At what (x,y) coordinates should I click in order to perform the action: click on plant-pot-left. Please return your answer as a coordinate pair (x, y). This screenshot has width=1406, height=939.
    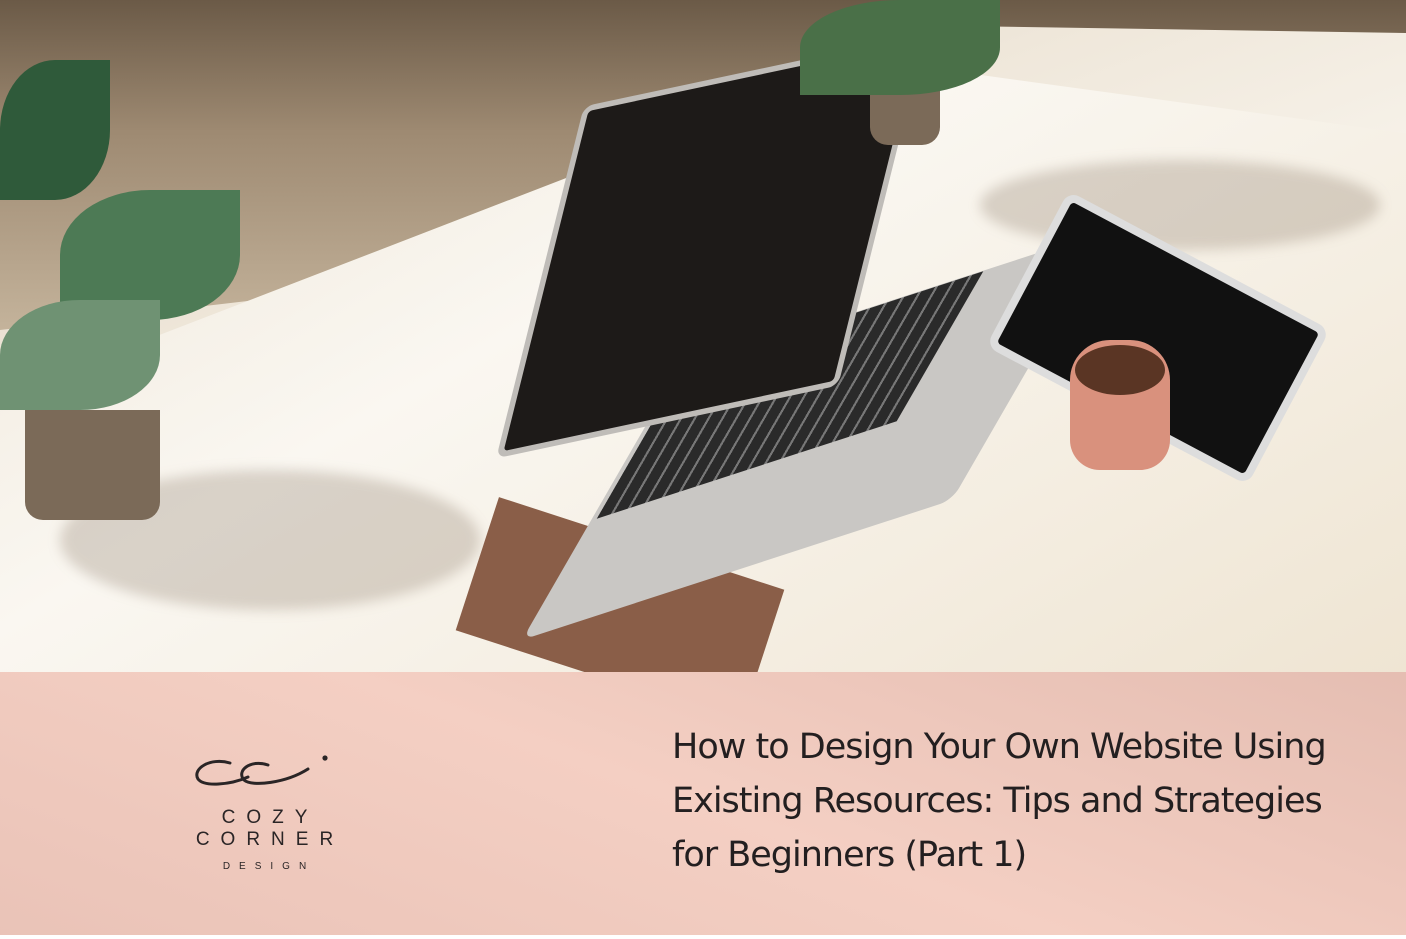
    Looking at the image, I should click on (92, 465).